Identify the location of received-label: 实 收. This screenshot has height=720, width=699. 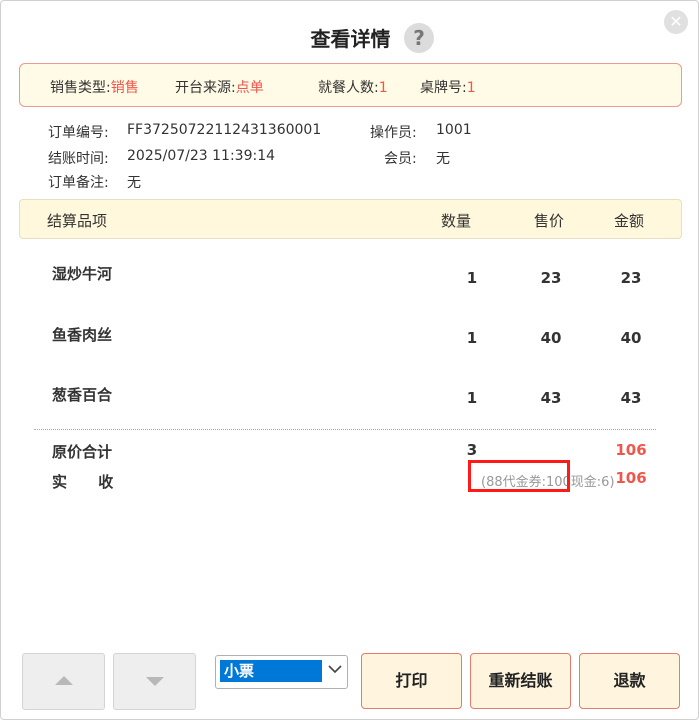
(83, 482).